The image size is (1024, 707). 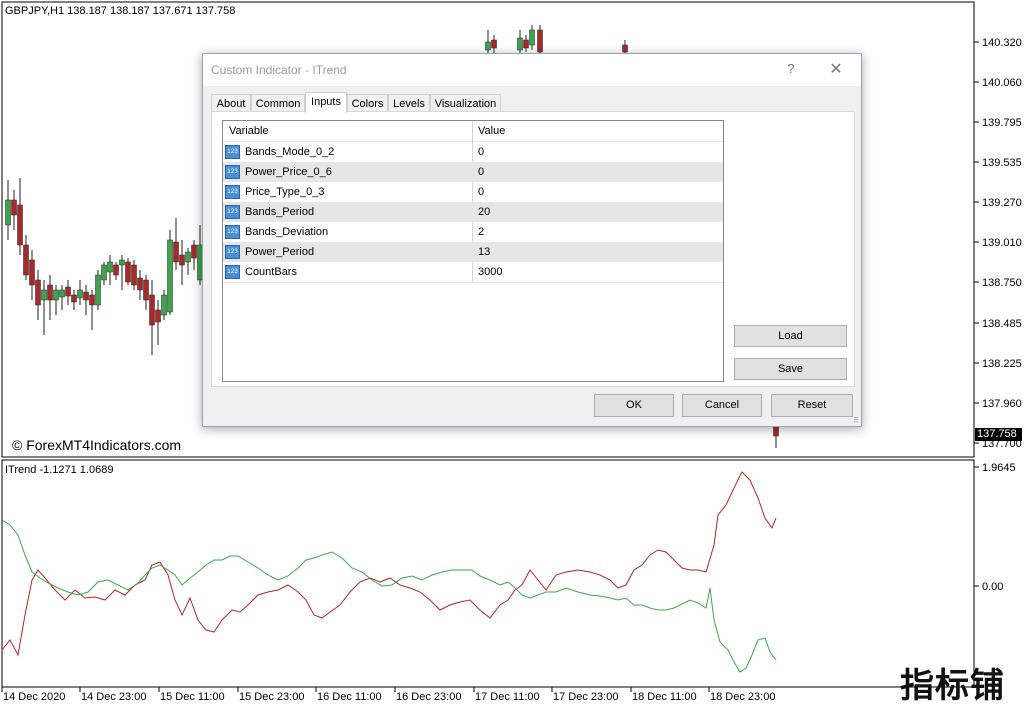 What do you see at coordinates (473, 212) in the screenshot?
I see `param-row-bands-period: 123 Bands_Period 20` at bounding box center [473, 212].